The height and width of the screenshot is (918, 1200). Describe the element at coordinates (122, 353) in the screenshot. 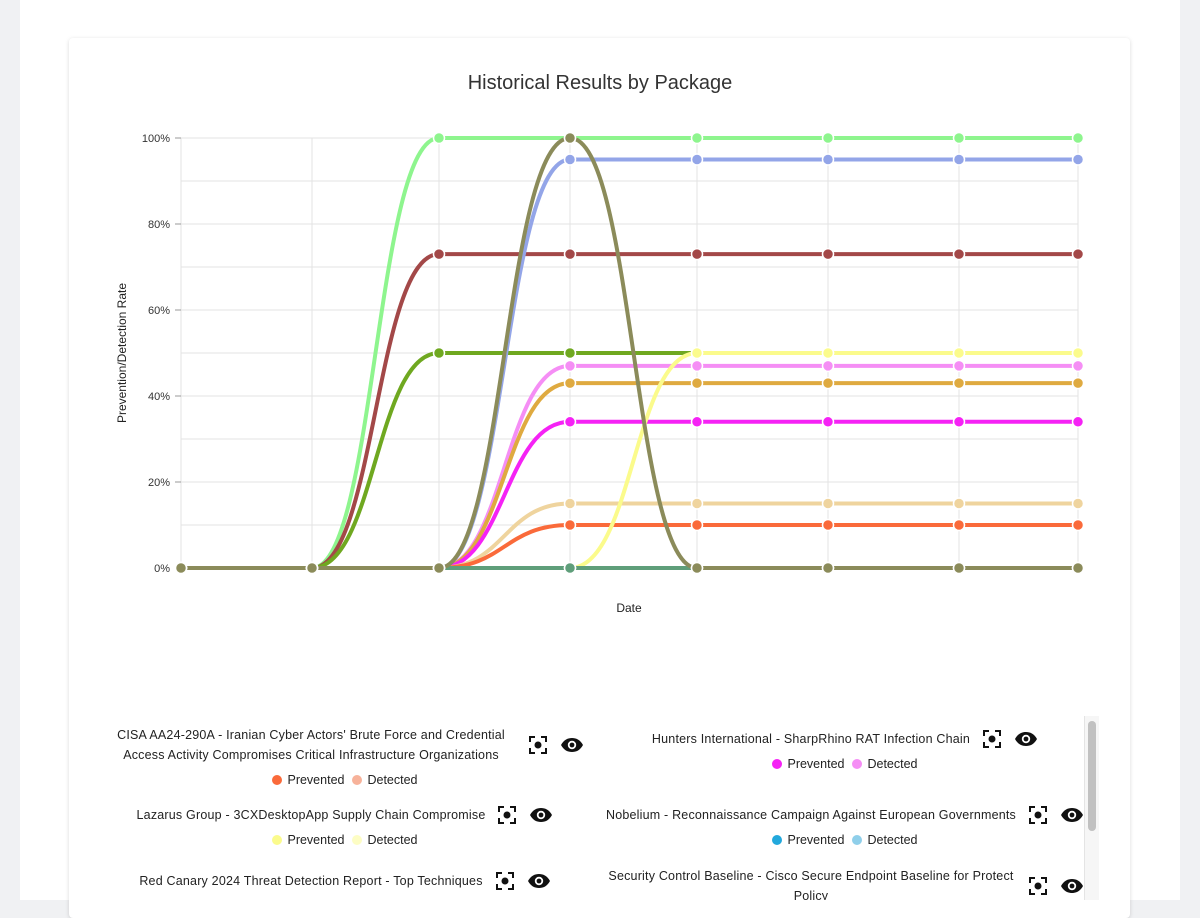

I see `y-axis-label: Prevention/Detection Rate` at that location.